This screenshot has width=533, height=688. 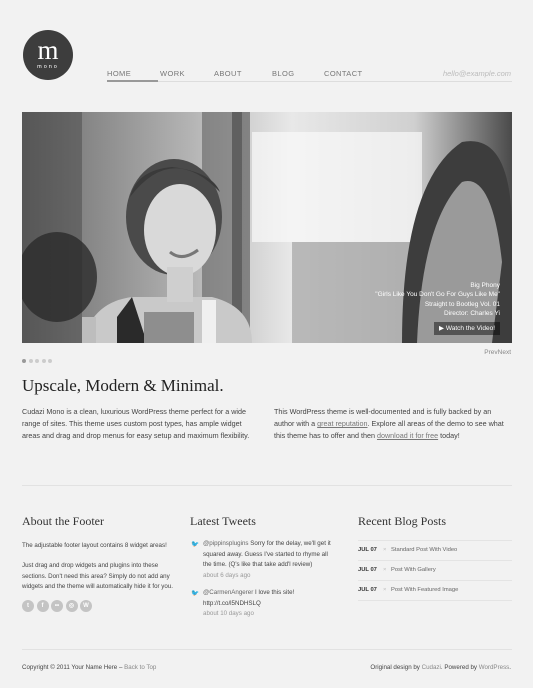 What do you see at coordinates (132, 81) in the screenshot?
I see `nav-active-indicator` at bounding box center [132, 81].